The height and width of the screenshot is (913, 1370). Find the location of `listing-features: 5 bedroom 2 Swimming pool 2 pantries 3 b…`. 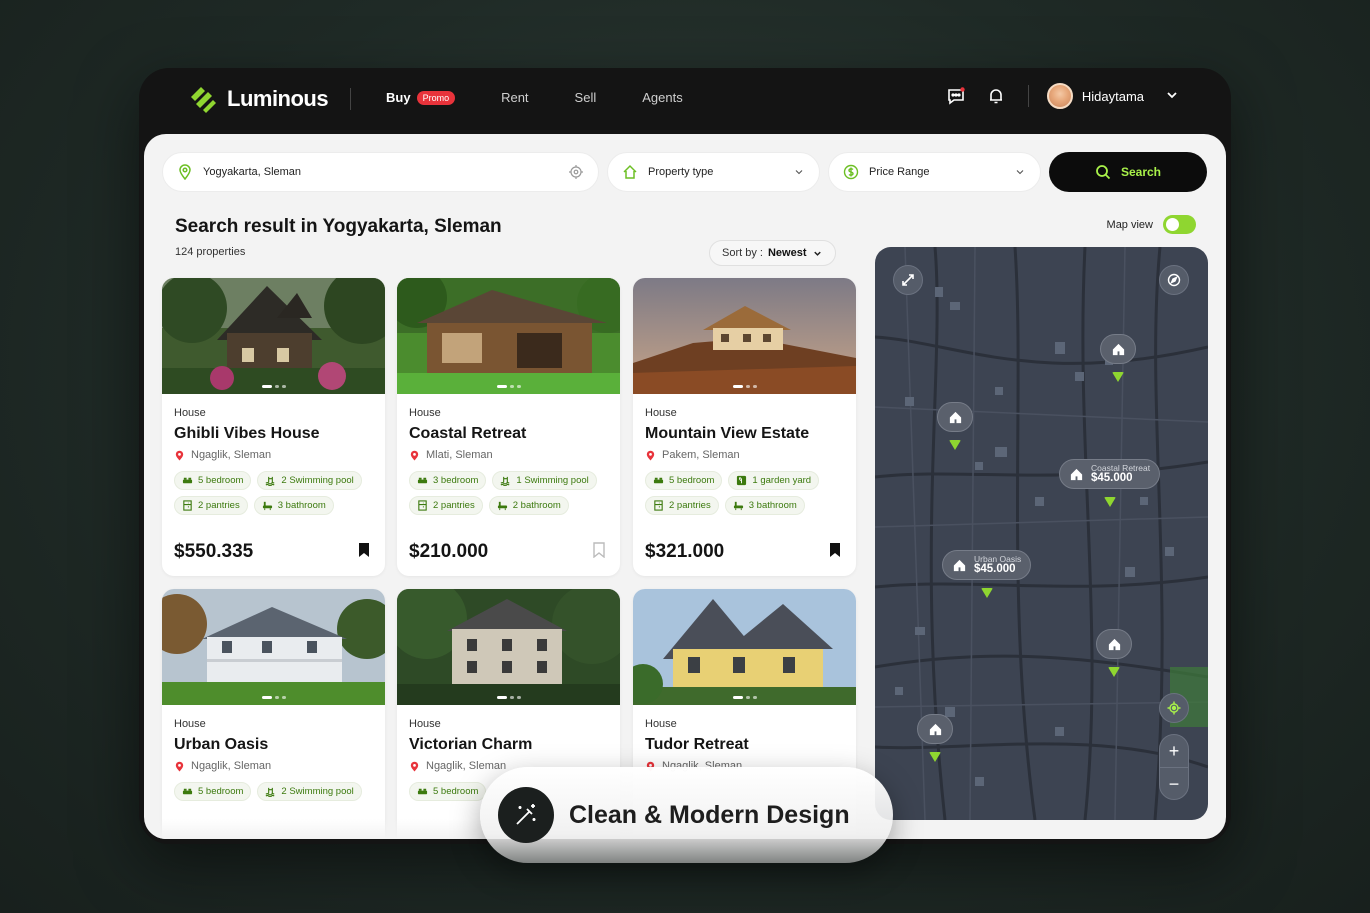

listing-features: 5 bedroom 2 Swimming pool 2 pantries 3 b… is located at coordinates (273, 493).